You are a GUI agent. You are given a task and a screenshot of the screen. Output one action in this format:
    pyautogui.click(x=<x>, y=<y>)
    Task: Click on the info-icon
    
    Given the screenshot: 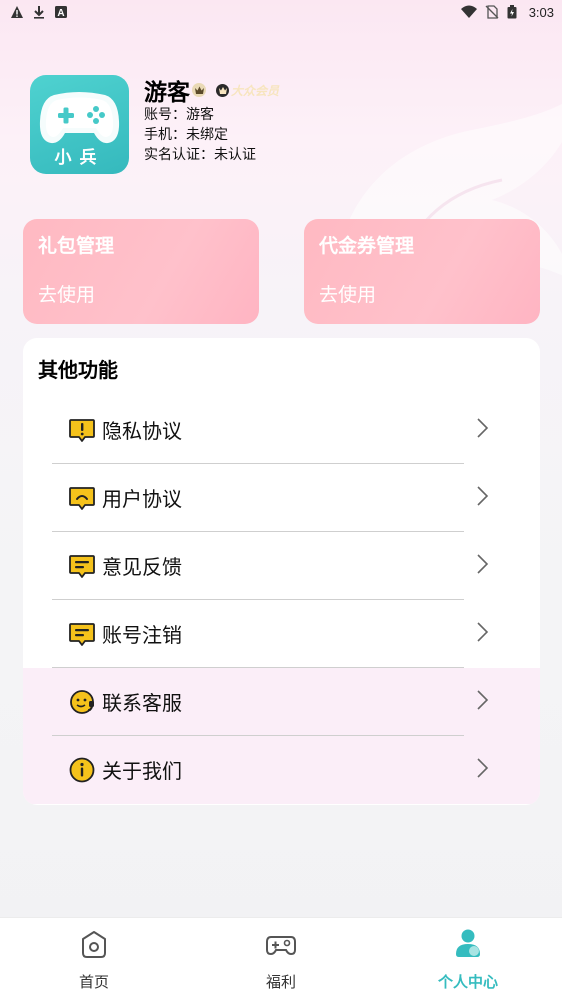 What is the action you would take?
    pyautogui.click(x=82, y=770)
    